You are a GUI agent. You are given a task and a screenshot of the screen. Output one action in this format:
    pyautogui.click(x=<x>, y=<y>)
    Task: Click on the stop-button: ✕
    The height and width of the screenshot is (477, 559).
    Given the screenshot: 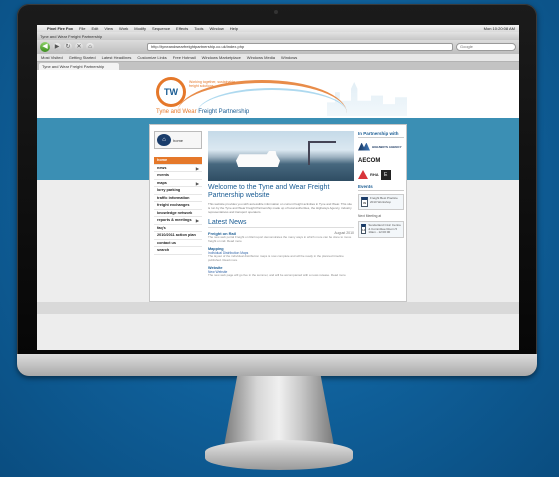 What is the action you would take?
    pyautogui.click(x=79, y=47)
    